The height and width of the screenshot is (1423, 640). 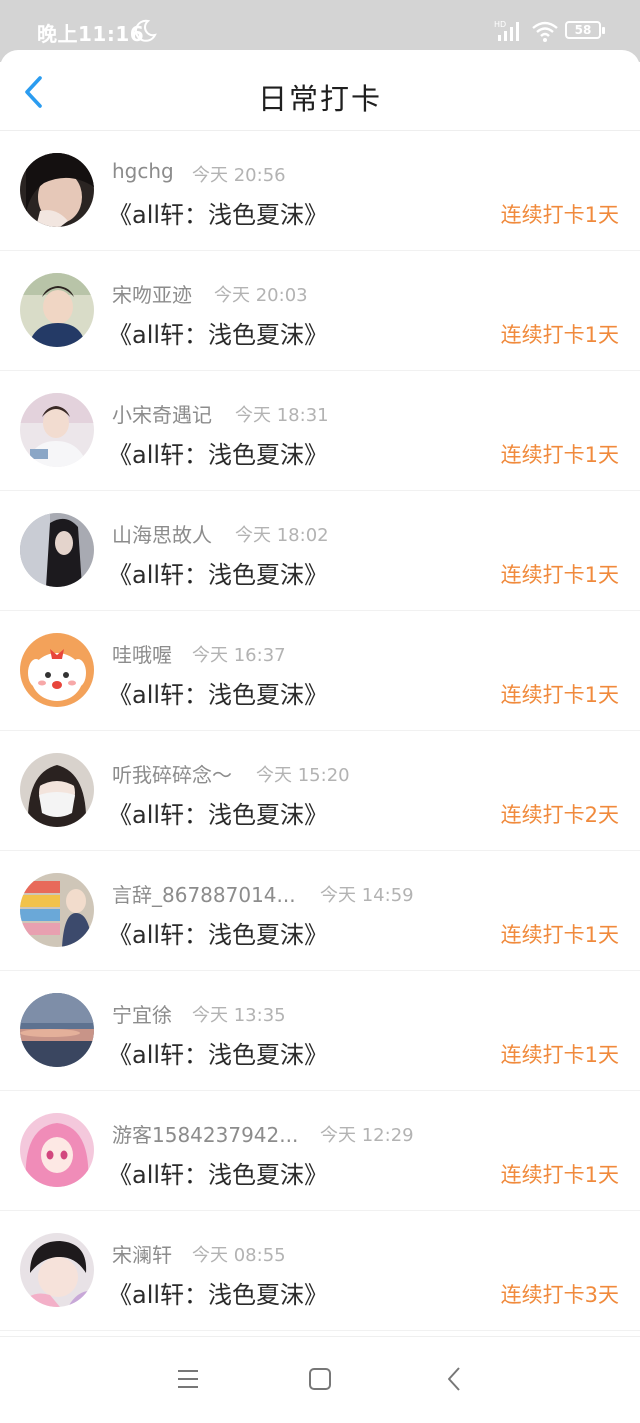 I want to click on page-title: 日常打卡, so click(x=319, y=99).